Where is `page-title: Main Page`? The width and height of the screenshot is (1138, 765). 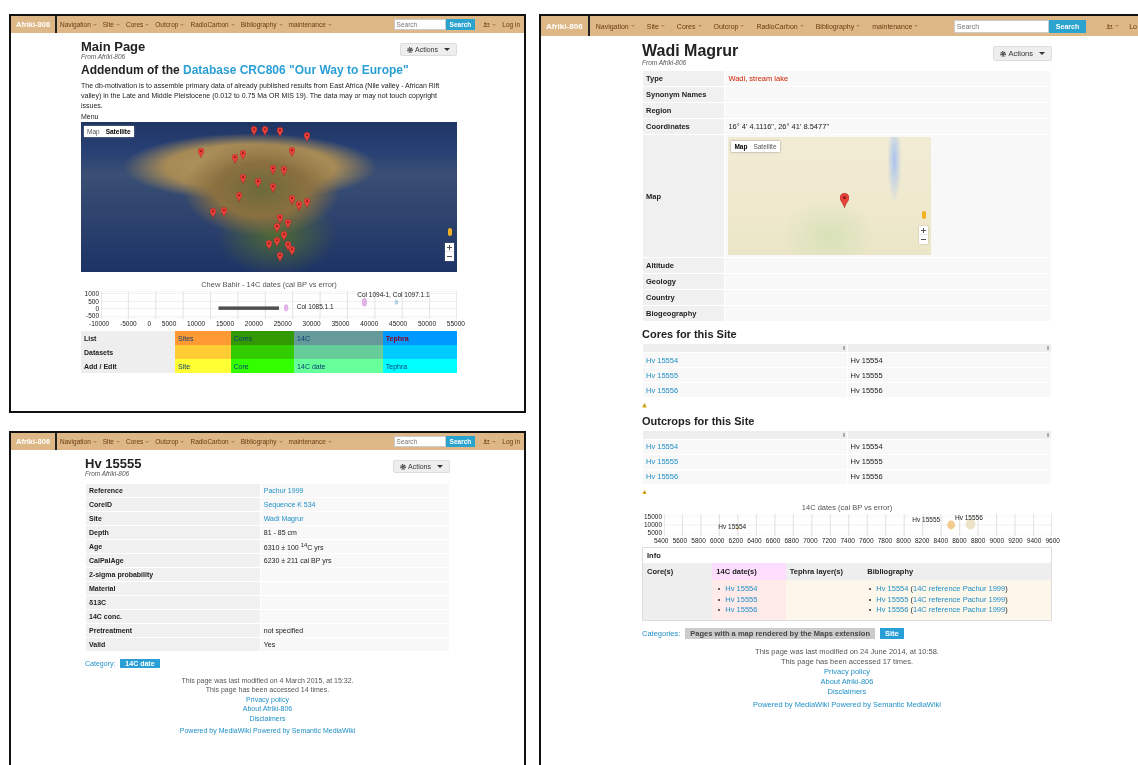
page-title: Main Page is located at coordinates (113, 46).